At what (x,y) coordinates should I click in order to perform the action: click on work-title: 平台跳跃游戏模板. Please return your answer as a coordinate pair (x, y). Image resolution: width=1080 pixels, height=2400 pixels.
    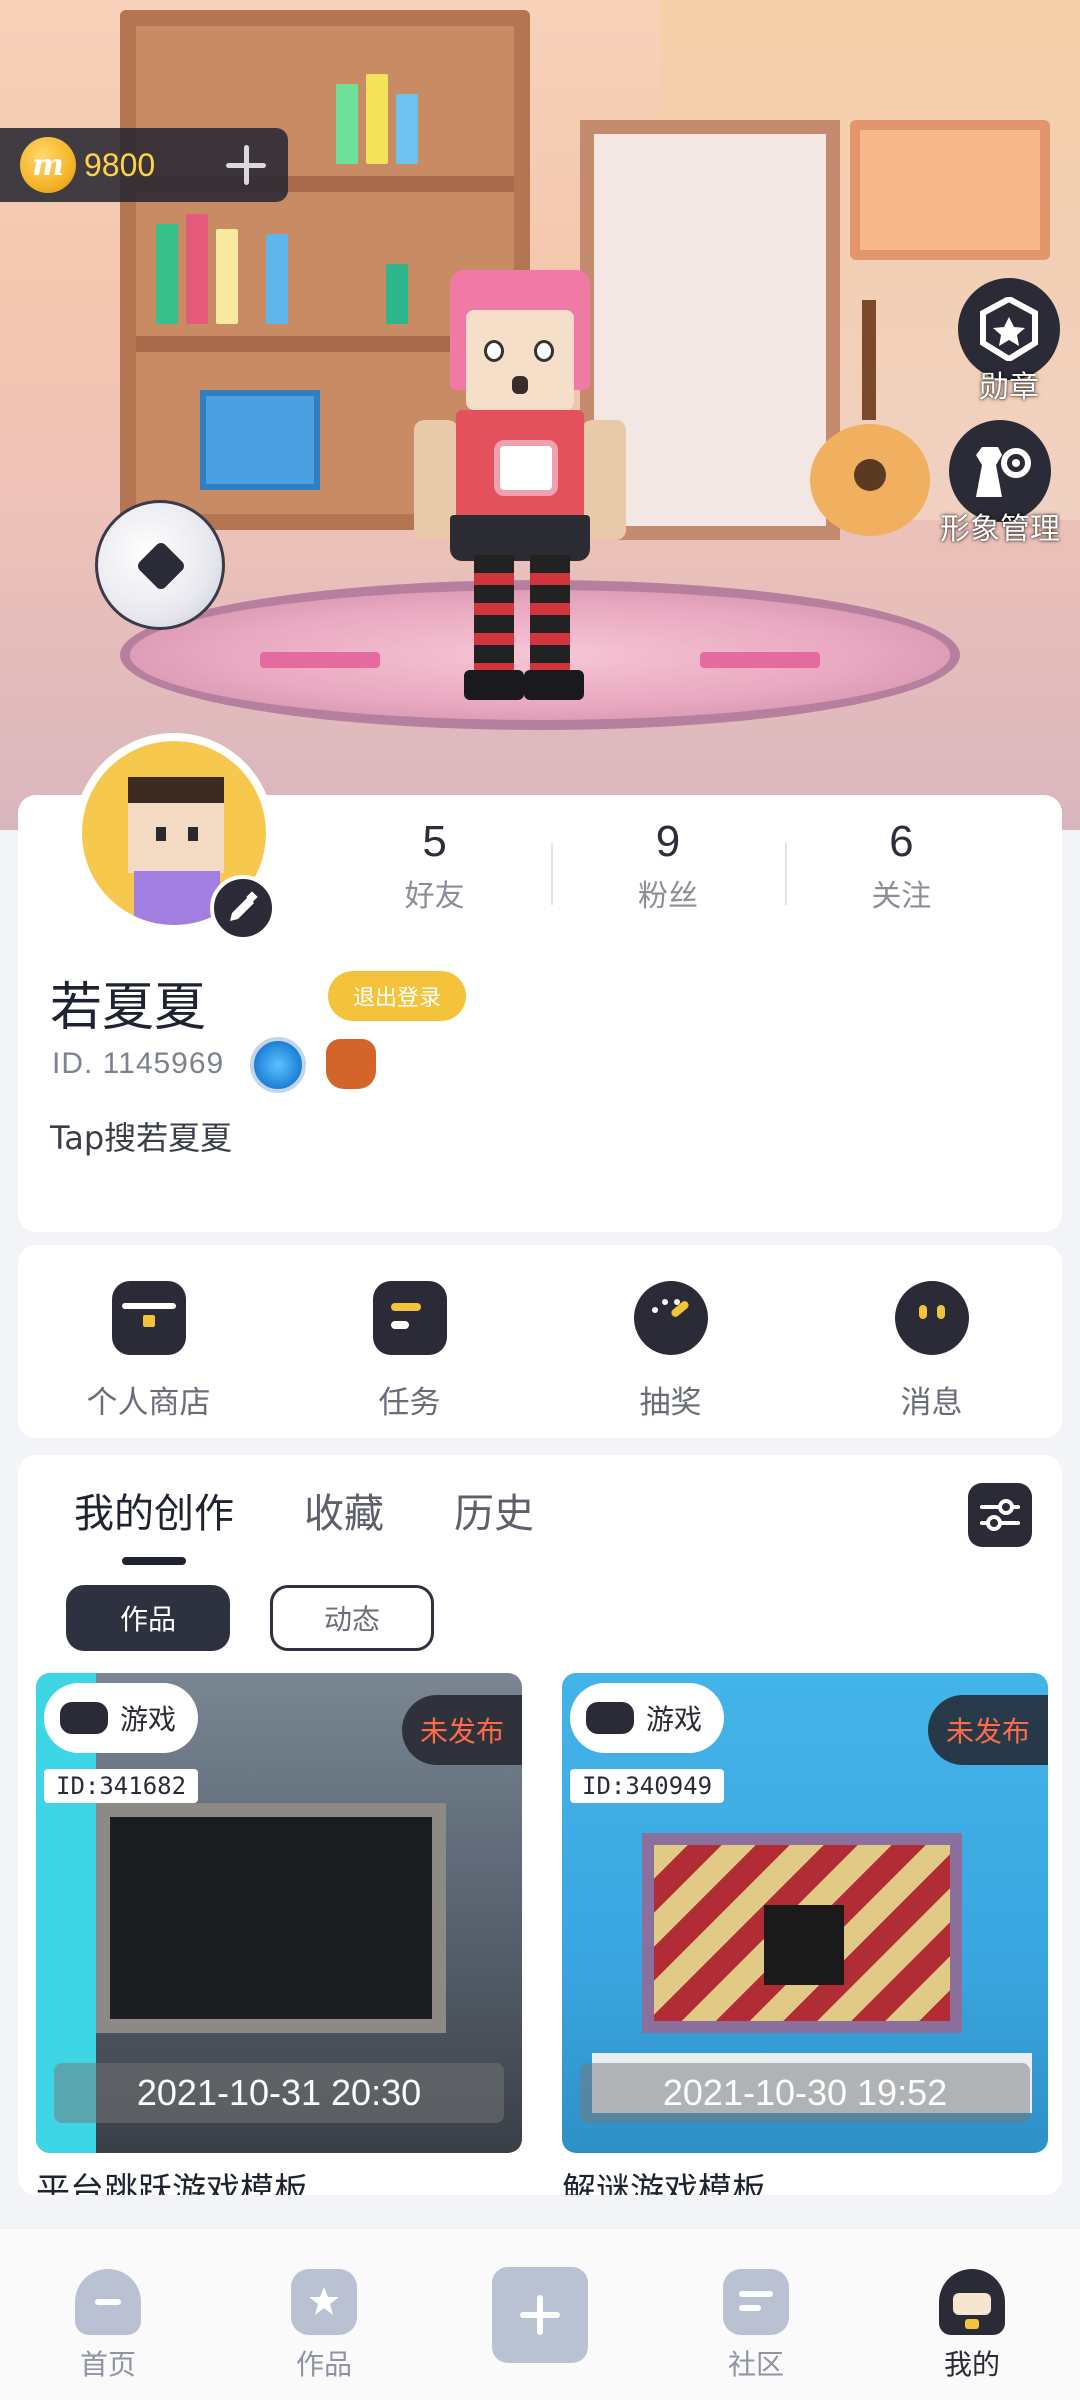
    Looking at the image, I should click on (172, 2183).